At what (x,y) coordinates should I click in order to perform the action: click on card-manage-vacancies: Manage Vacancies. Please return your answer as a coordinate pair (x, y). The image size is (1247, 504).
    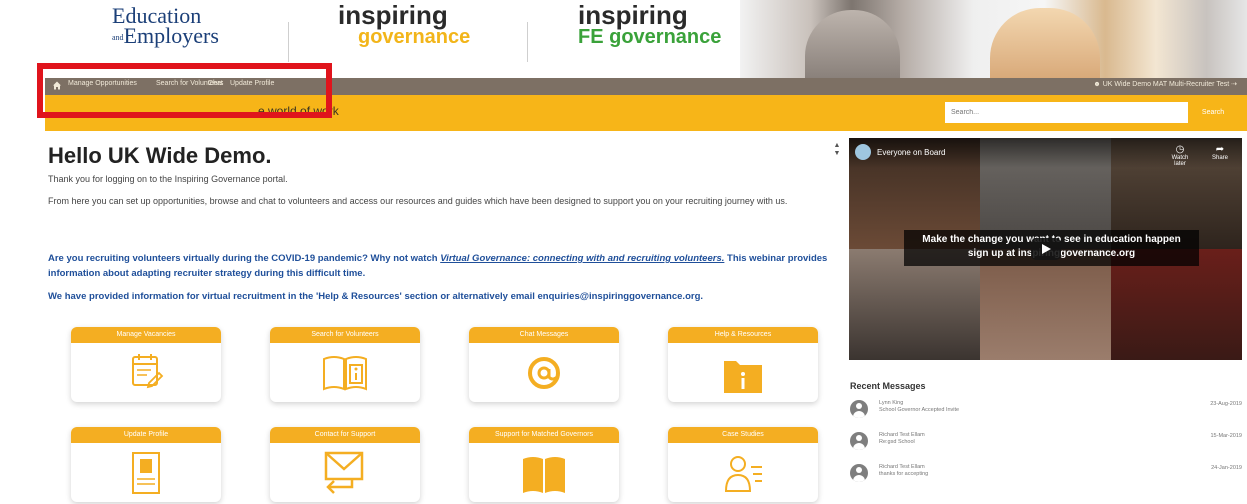
    Looking at the image, I should click on (146, 364).